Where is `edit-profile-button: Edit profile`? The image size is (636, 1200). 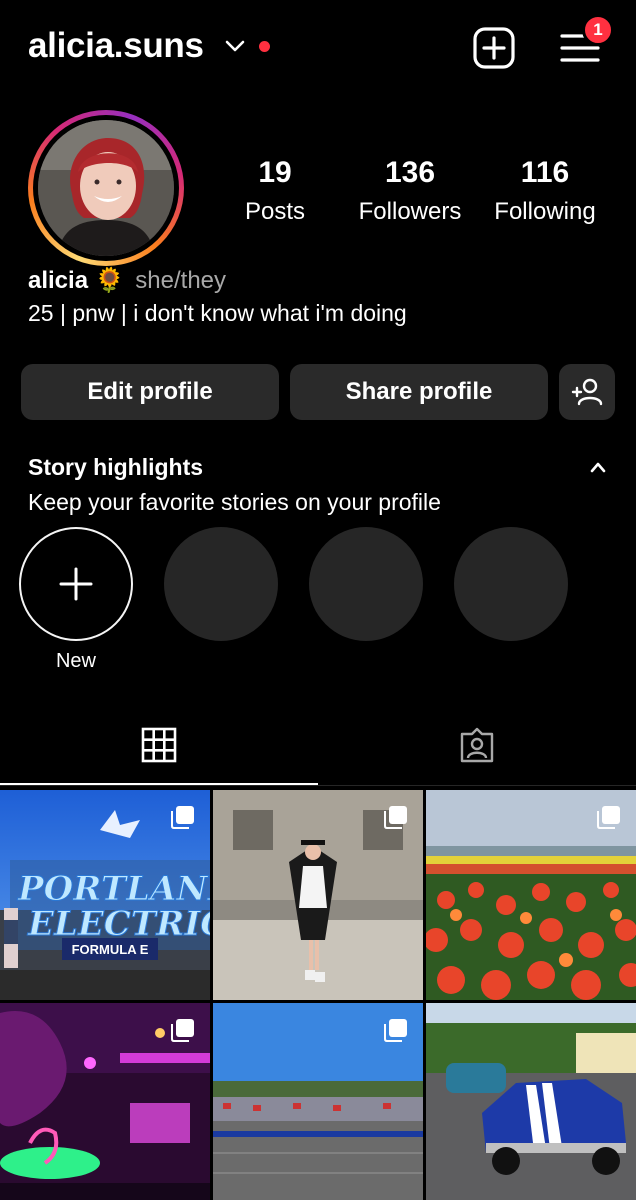 edit-profile-button: Edit profile is located at coordinates (150, 392).